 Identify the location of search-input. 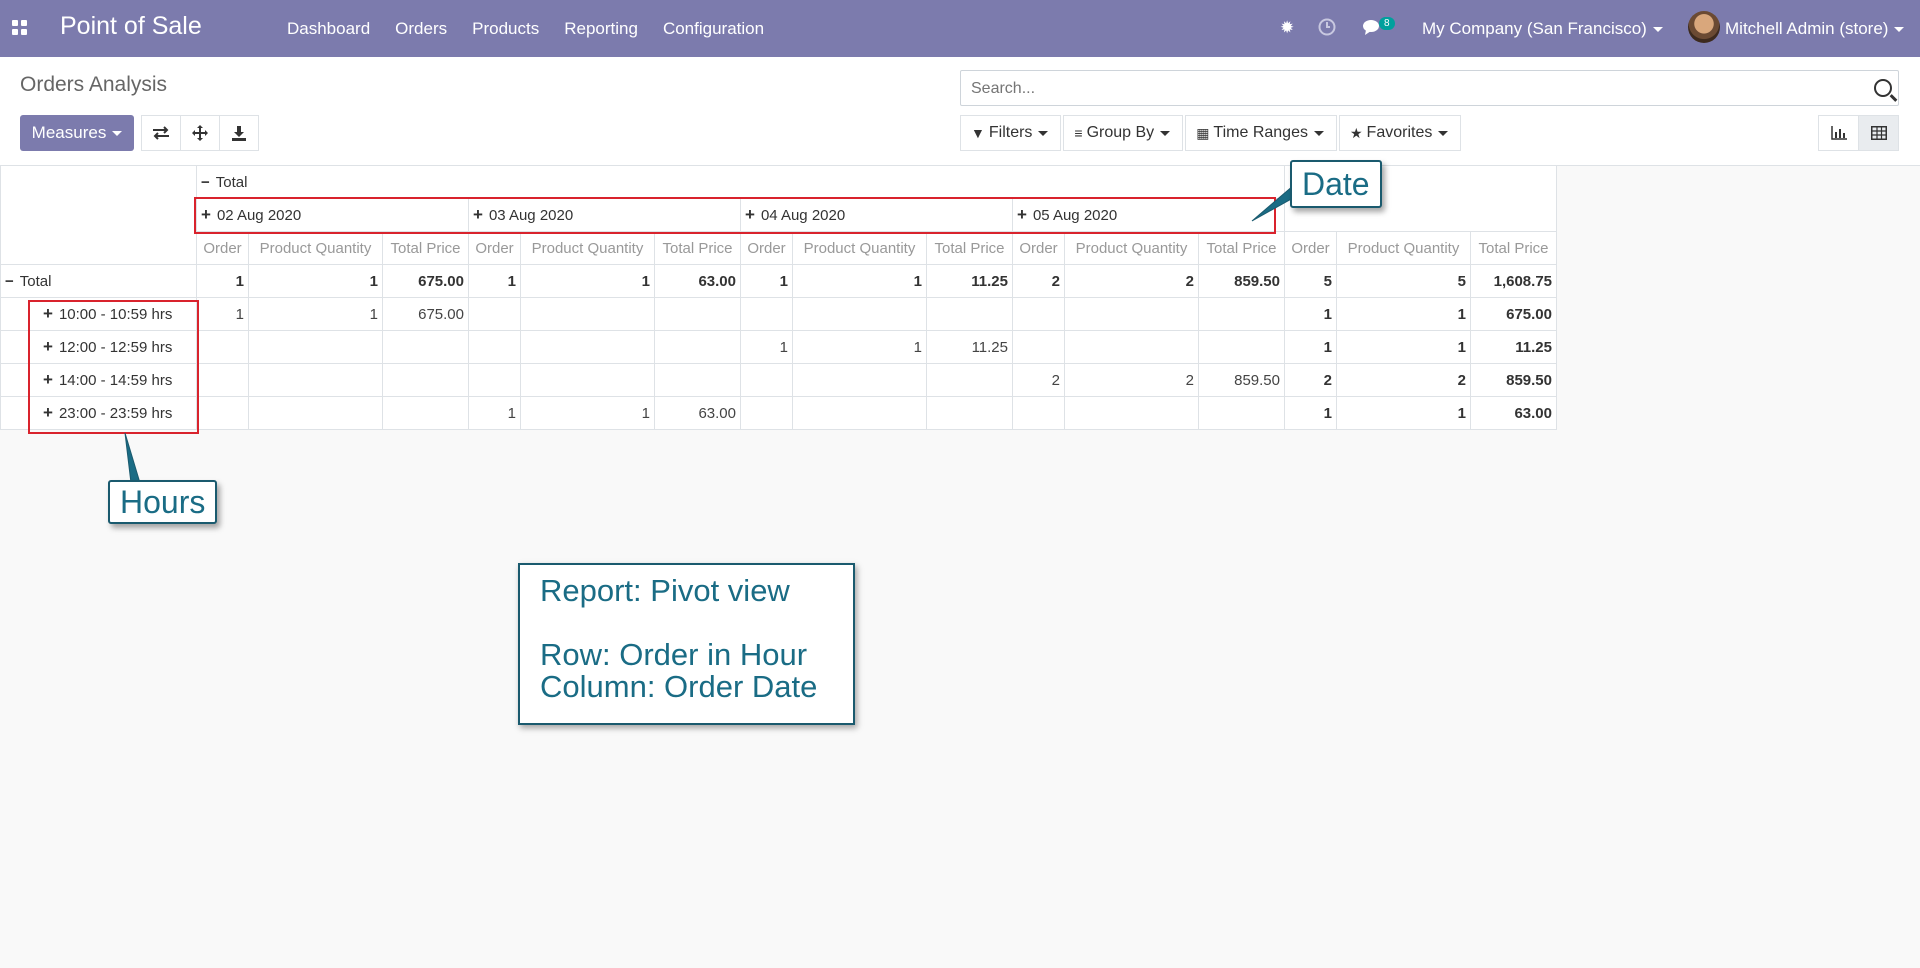
(1411, 89).